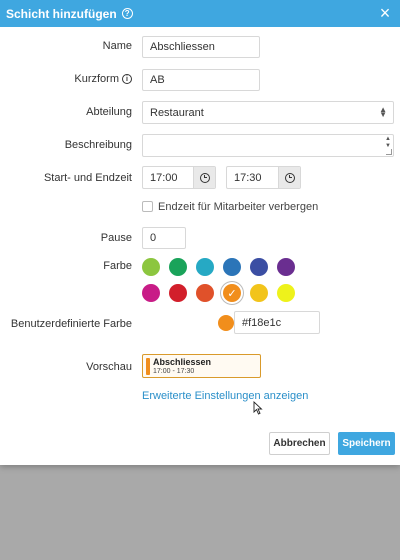 The width and height of the screenshot is (400, 560). What do you see at coordinates (147, 206) in the screenshot?
I see `hide-end-checkbox` at bounding box center [147, 206].